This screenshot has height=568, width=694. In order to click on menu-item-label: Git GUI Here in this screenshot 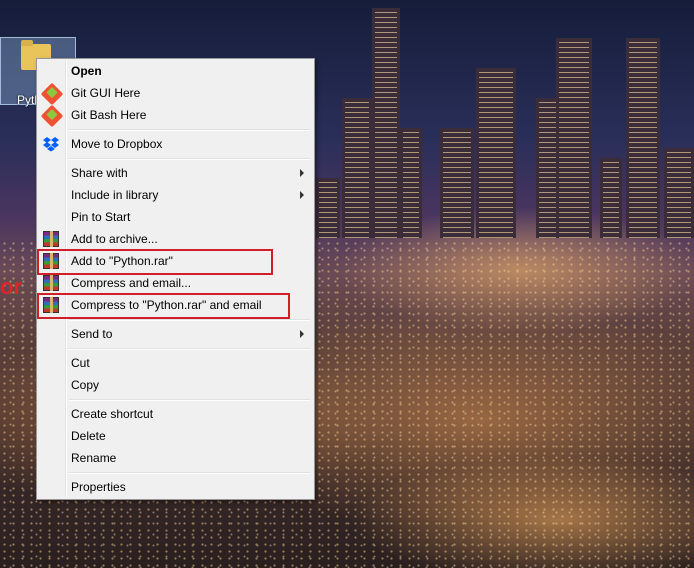, I will do `click(106, 93)`.